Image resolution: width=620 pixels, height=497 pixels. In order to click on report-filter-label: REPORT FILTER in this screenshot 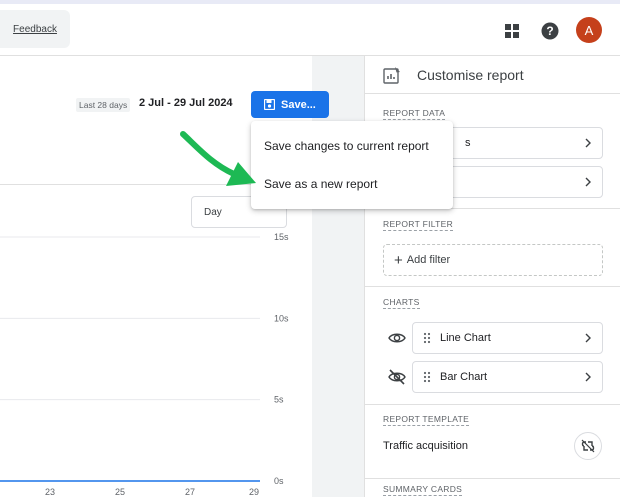, I will do `click(418, 225)`.